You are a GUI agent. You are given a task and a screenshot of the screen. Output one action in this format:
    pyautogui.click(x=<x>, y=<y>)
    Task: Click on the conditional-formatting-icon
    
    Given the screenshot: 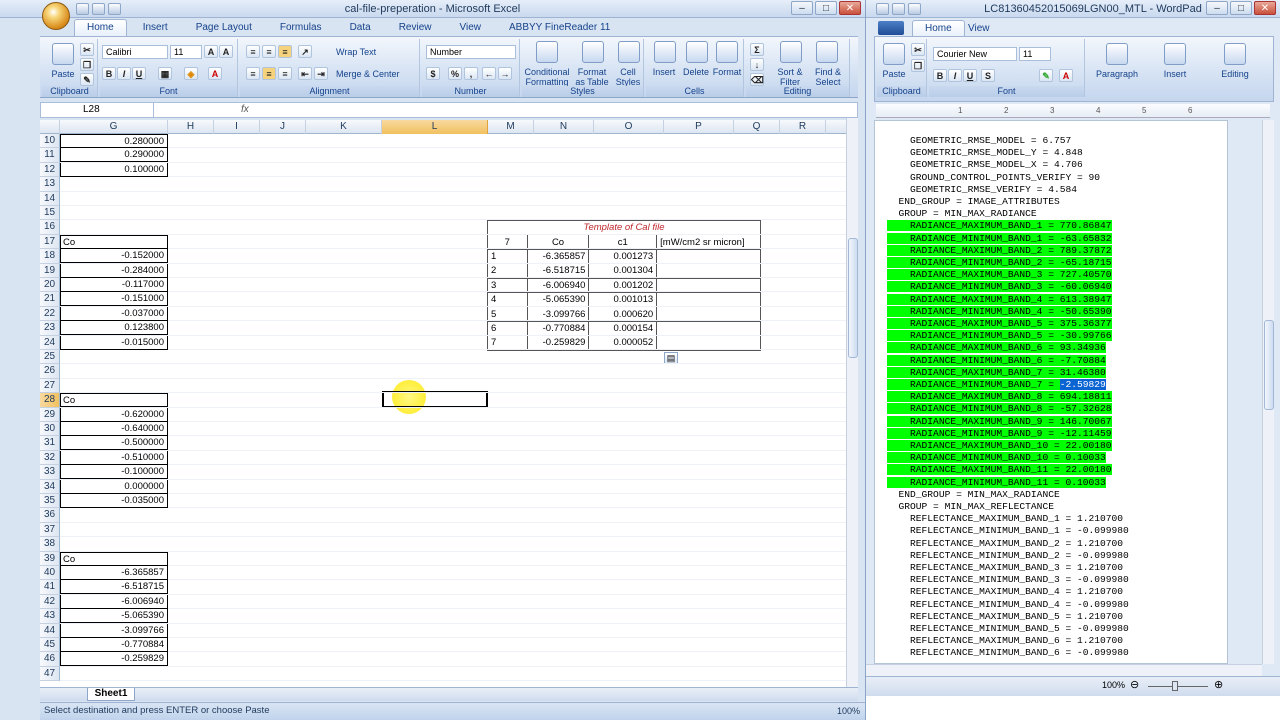 What is the action you would take?
    pyautogui.click(x=547, y=52)
    